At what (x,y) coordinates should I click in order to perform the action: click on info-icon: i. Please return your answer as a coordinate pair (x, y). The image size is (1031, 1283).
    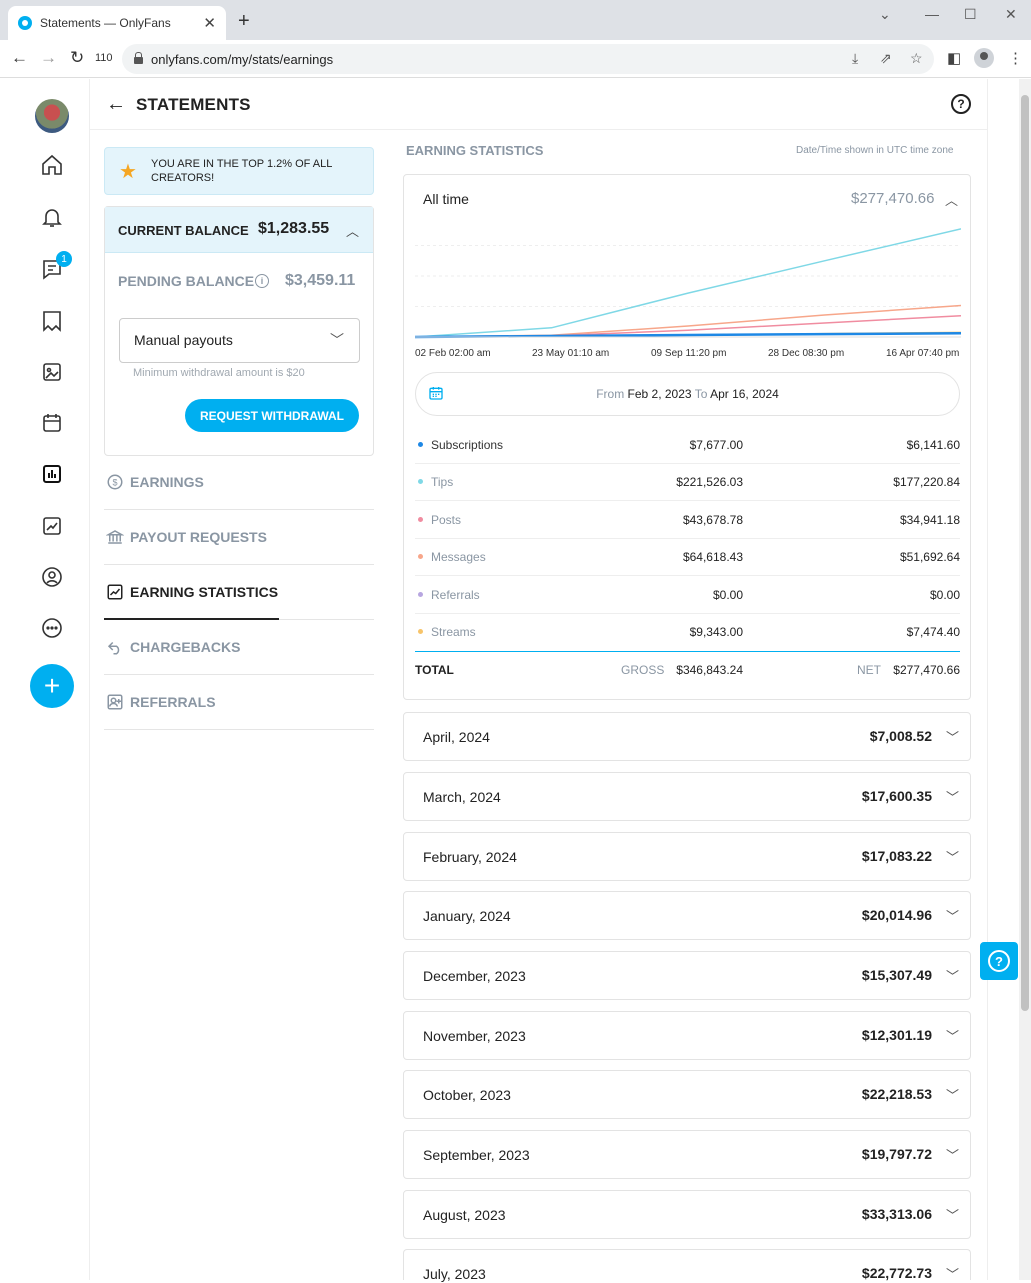
    Looking at the image, I should click on (262, 281).